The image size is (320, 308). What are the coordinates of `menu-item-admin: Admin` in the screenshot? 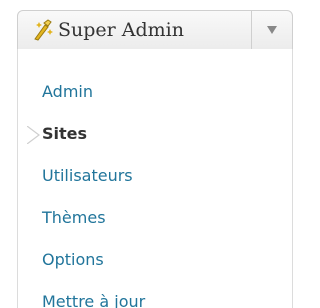 It's located at (67, 92).